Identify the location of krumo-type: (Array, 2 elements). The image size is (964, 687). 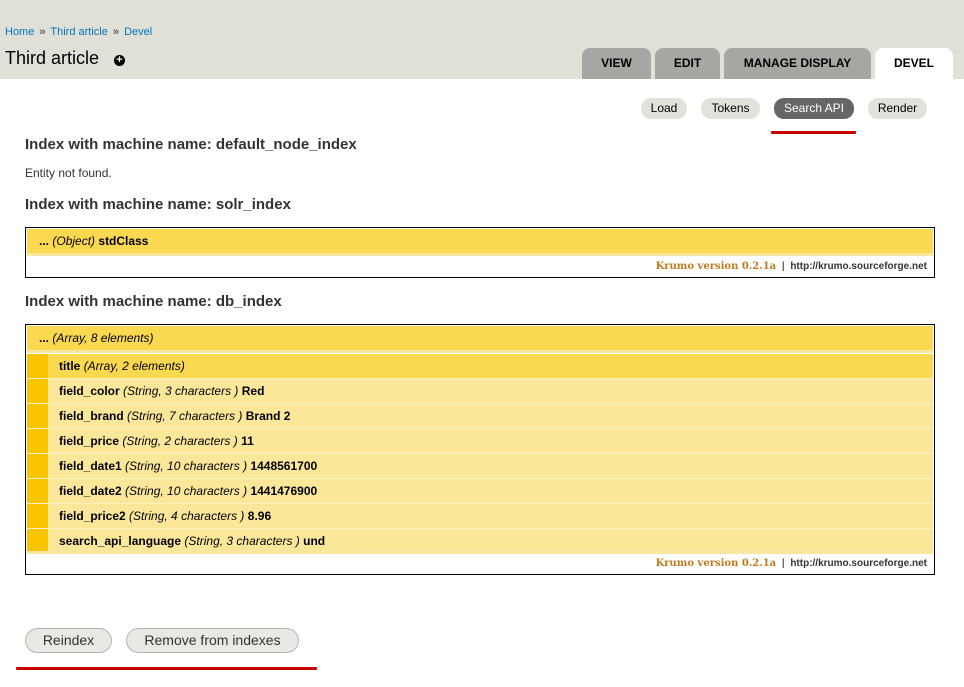
(134, 366).